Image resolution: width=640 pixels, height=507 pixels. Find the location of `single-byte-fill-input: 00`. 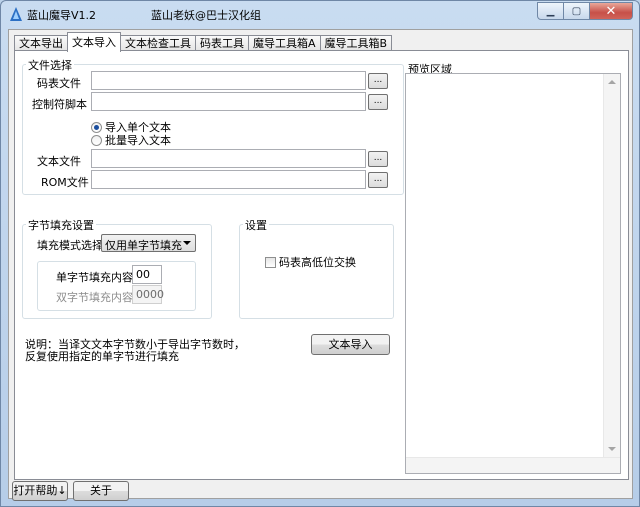

single-byte-fill-input: 00 is located at coordinates (147, 274).